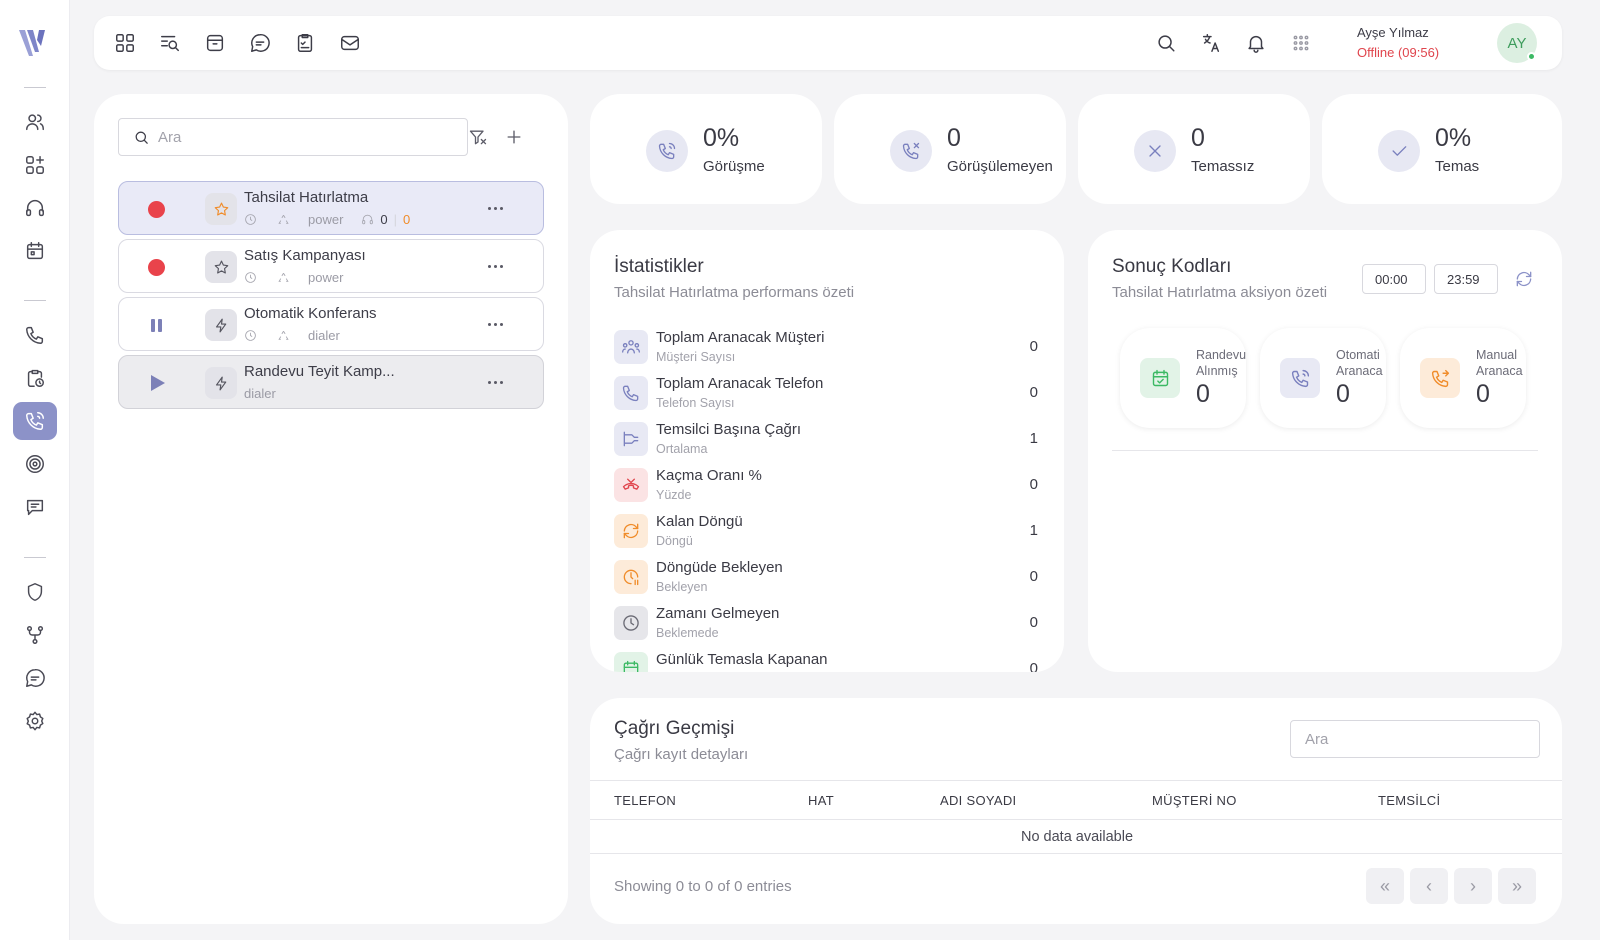 The image size is (1600, 940). Describe the element at coordinates (125, 43) in the screenshot. I see `dashboard-button` at that location.